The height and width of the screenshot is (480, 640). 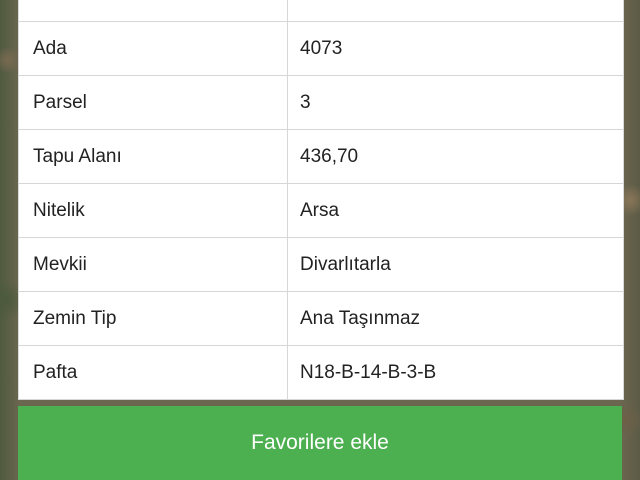 What do you see at coordinates (153, 156) in the screenshot?
I see `row-label: Tapu Alanı` at bounding box center [153, 156].